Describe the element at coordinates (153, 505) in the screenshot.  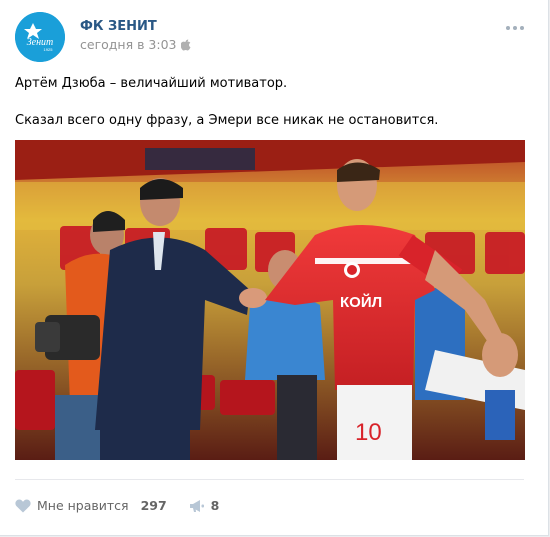
I see `like-count: 297` at that location.